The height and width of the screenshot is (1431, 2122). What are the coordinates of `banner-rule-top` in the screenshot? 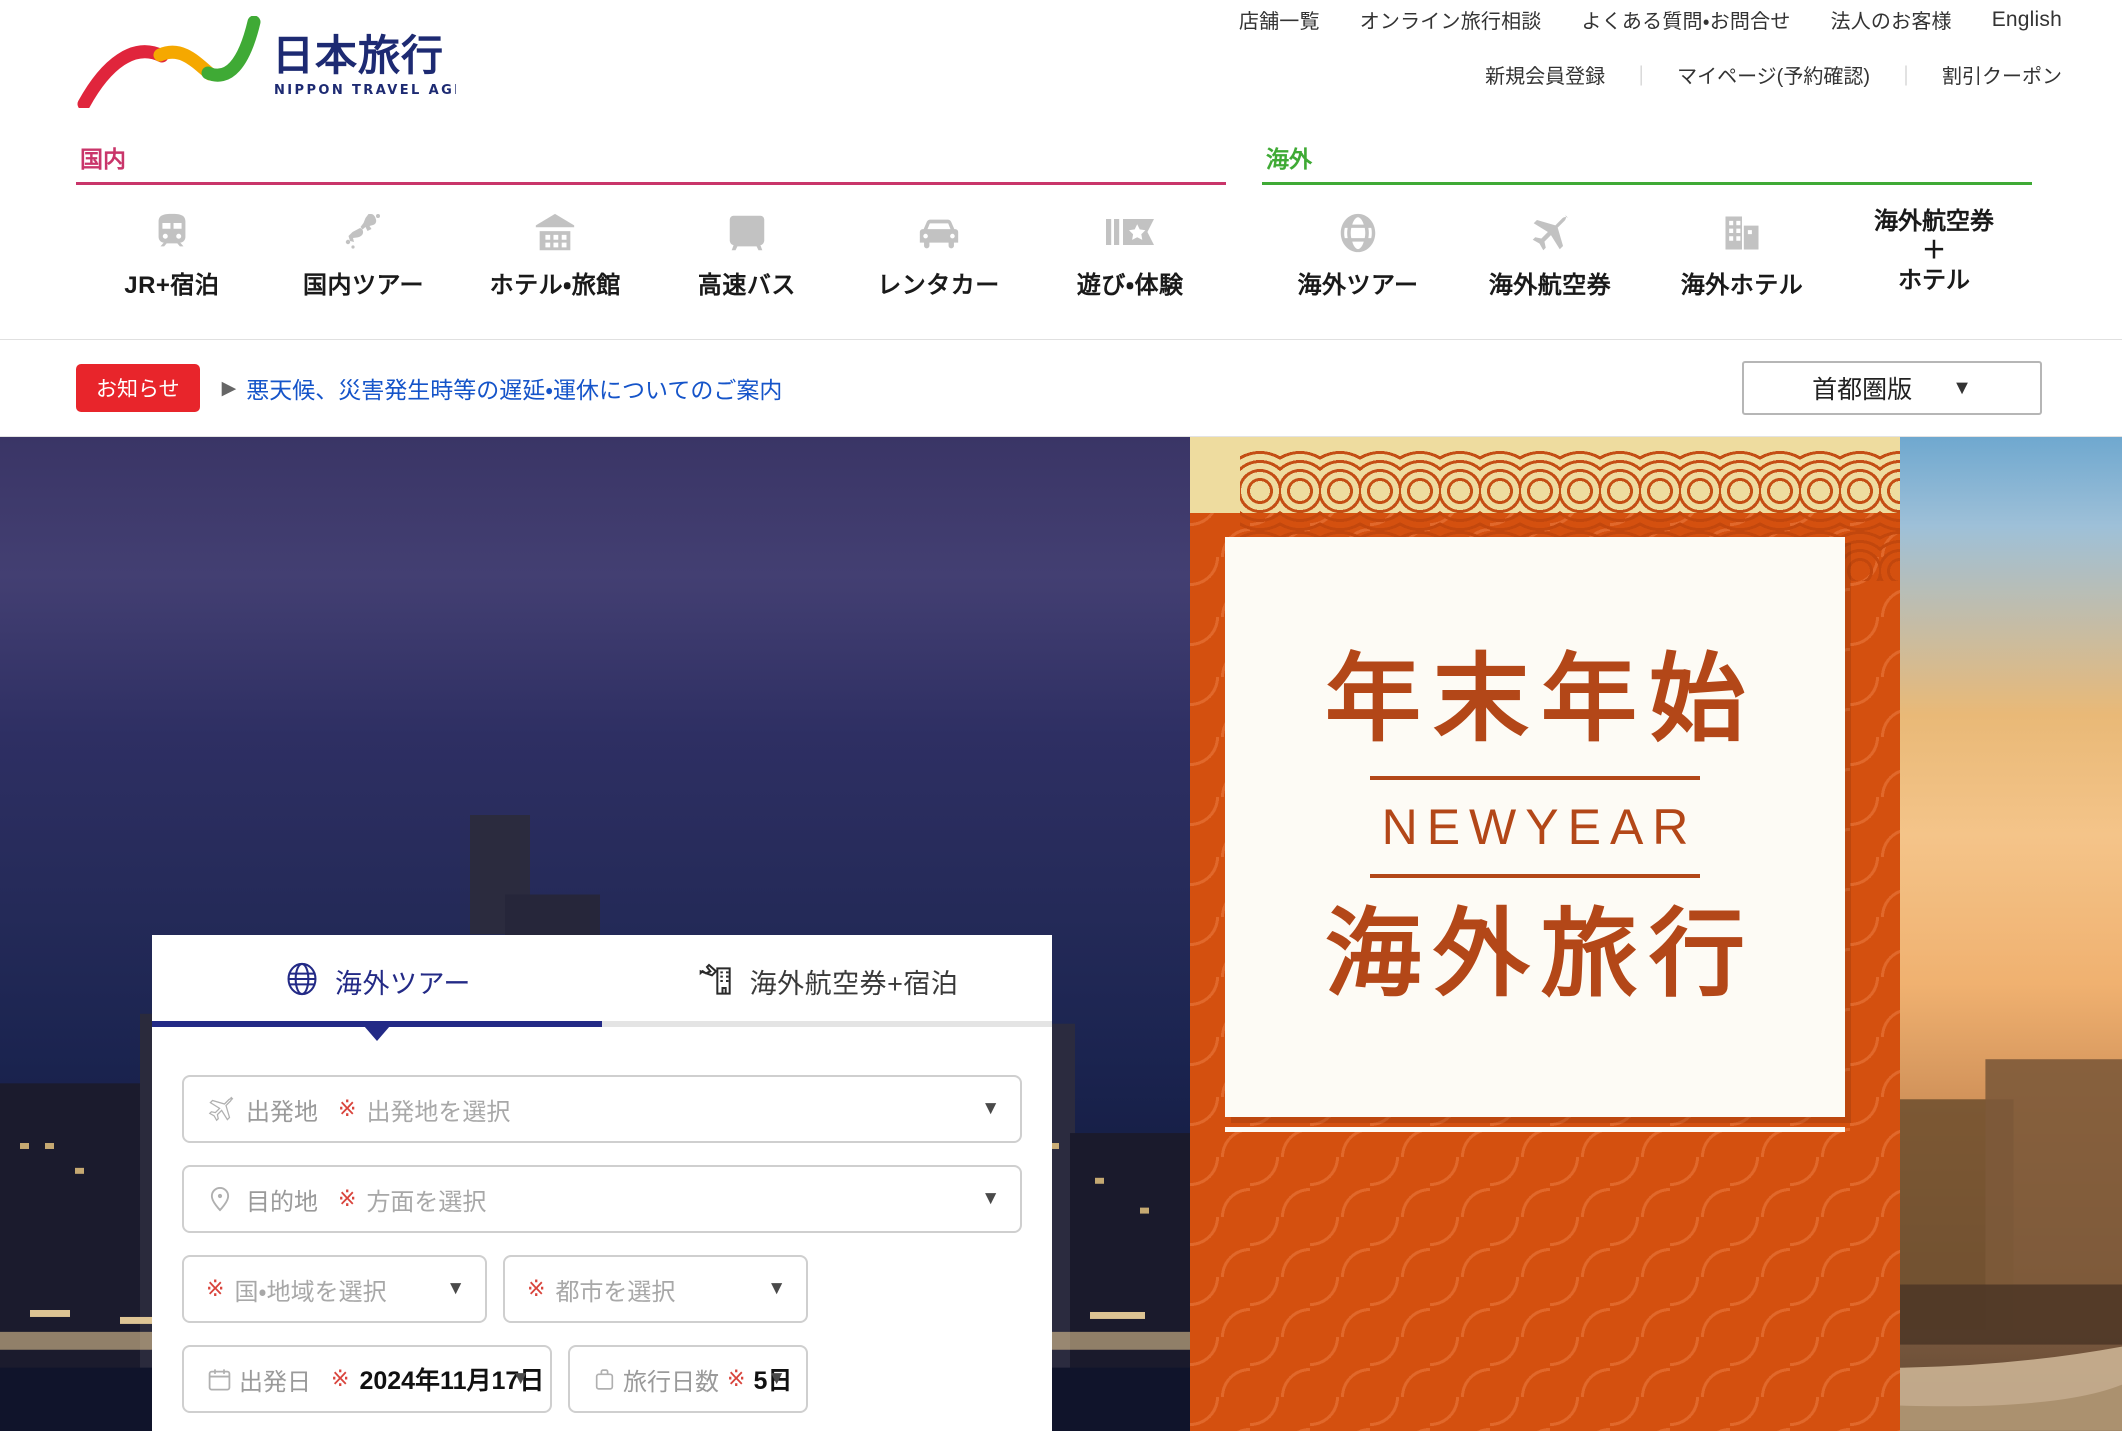 It's located at (1535, 778).